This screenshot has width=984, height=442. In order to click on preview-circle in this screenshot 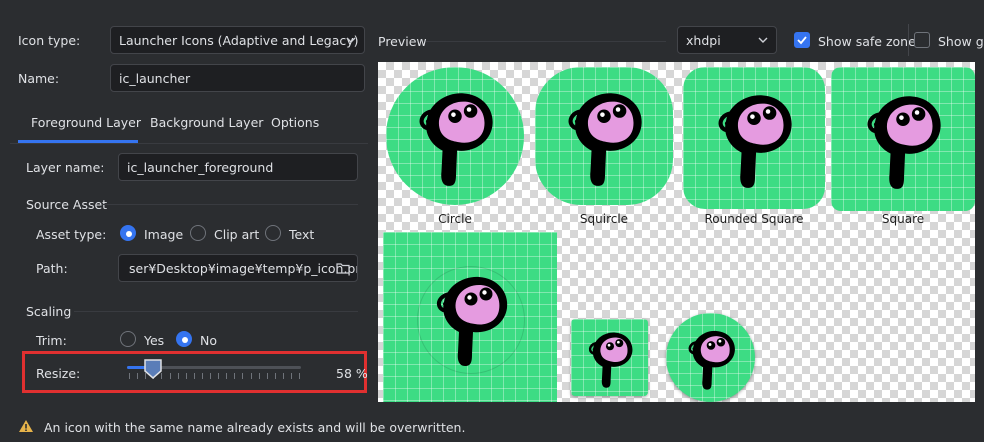, I will do `click(455, 136)`.